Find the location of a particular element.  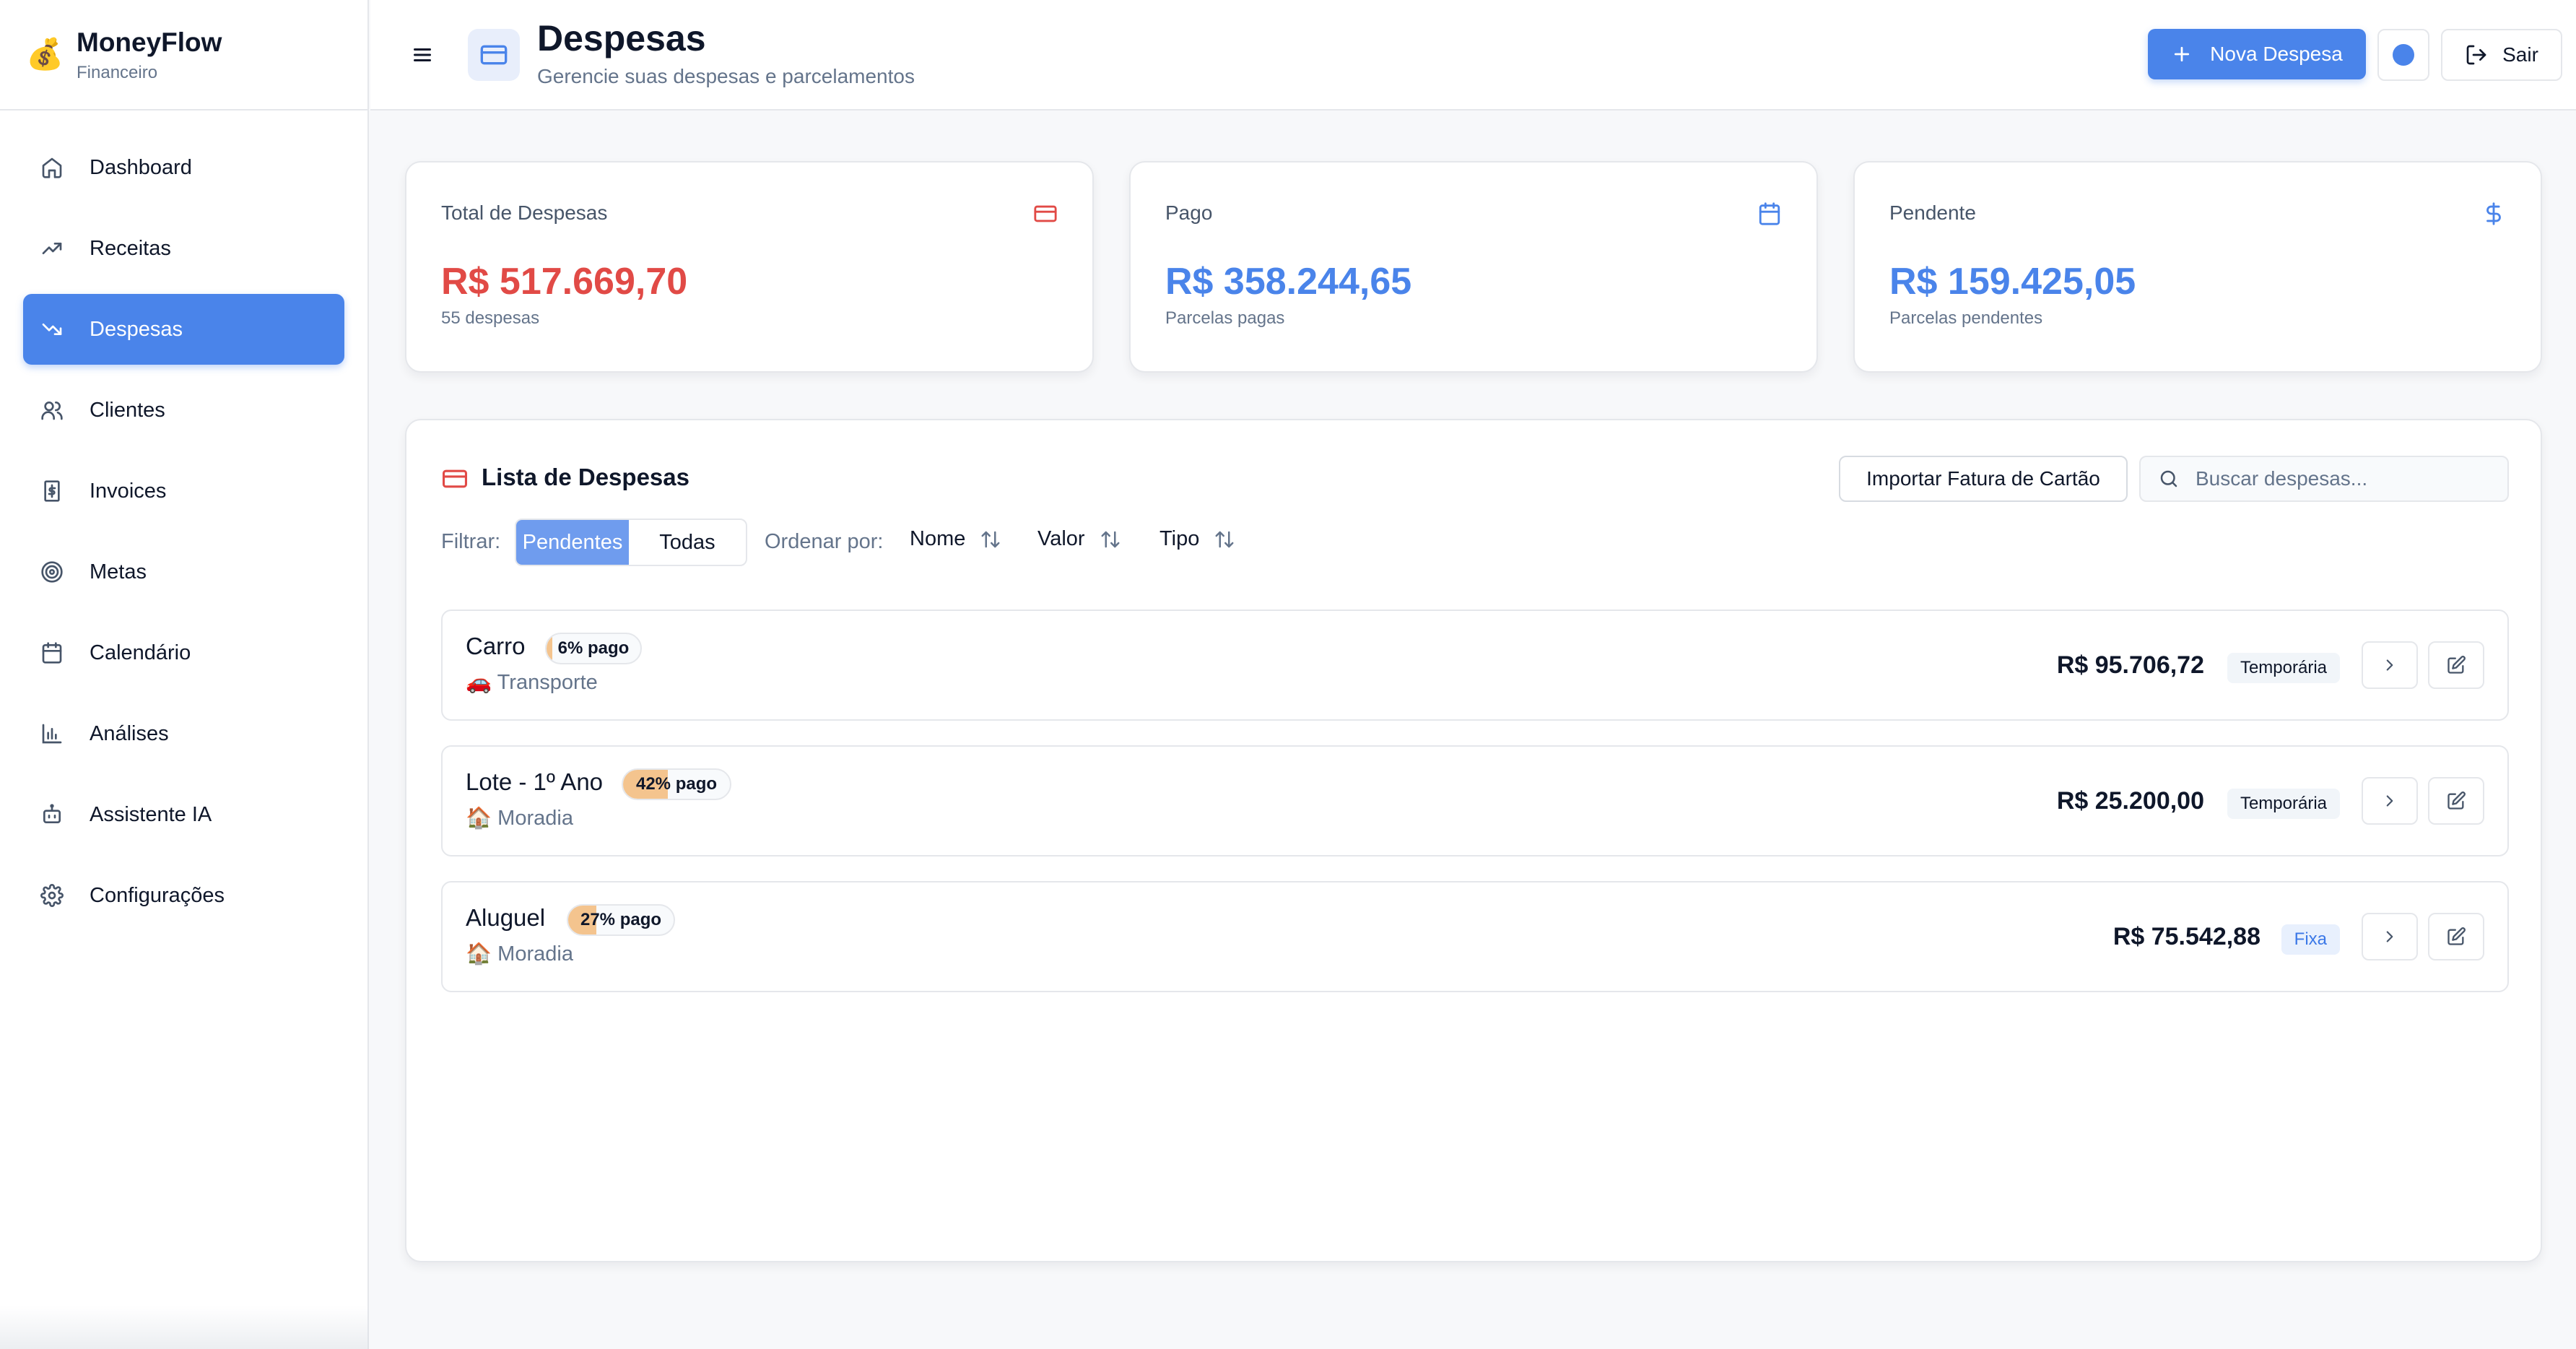

sort-tipo-button: Tipo is located at coordinates (1197, 539).